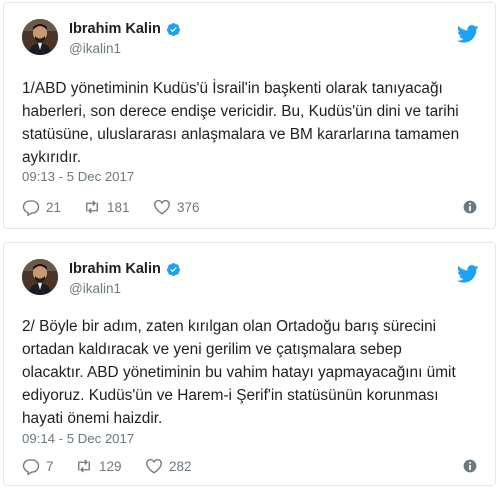 The width and height of the screenshot is (501, 489). Describe the element at coordinates (168, 466) in the screenshot. I see `like-button: 282` at that location.